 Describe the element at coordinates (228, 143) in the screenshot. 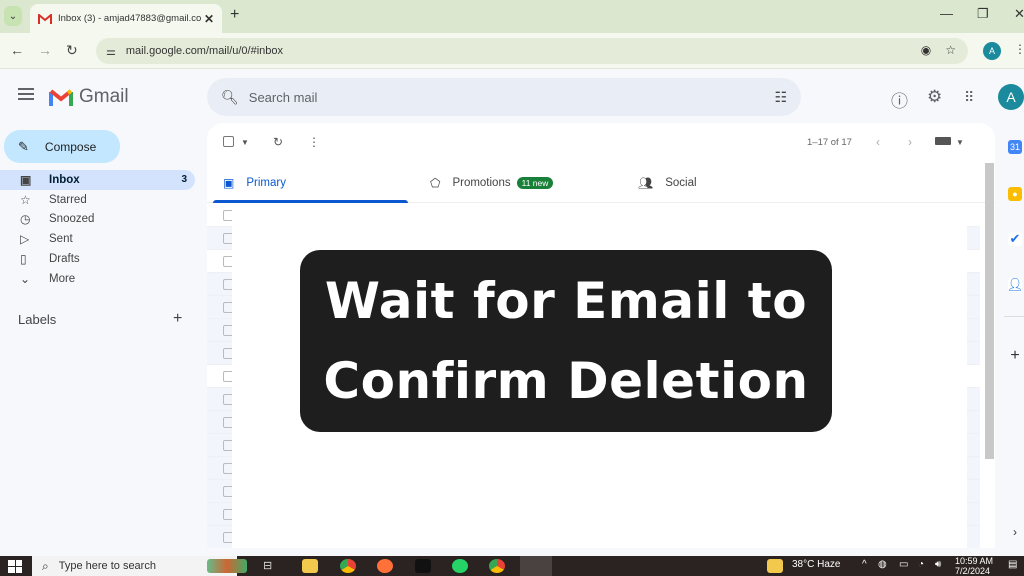

I see `select-all-checkbox` at that location.